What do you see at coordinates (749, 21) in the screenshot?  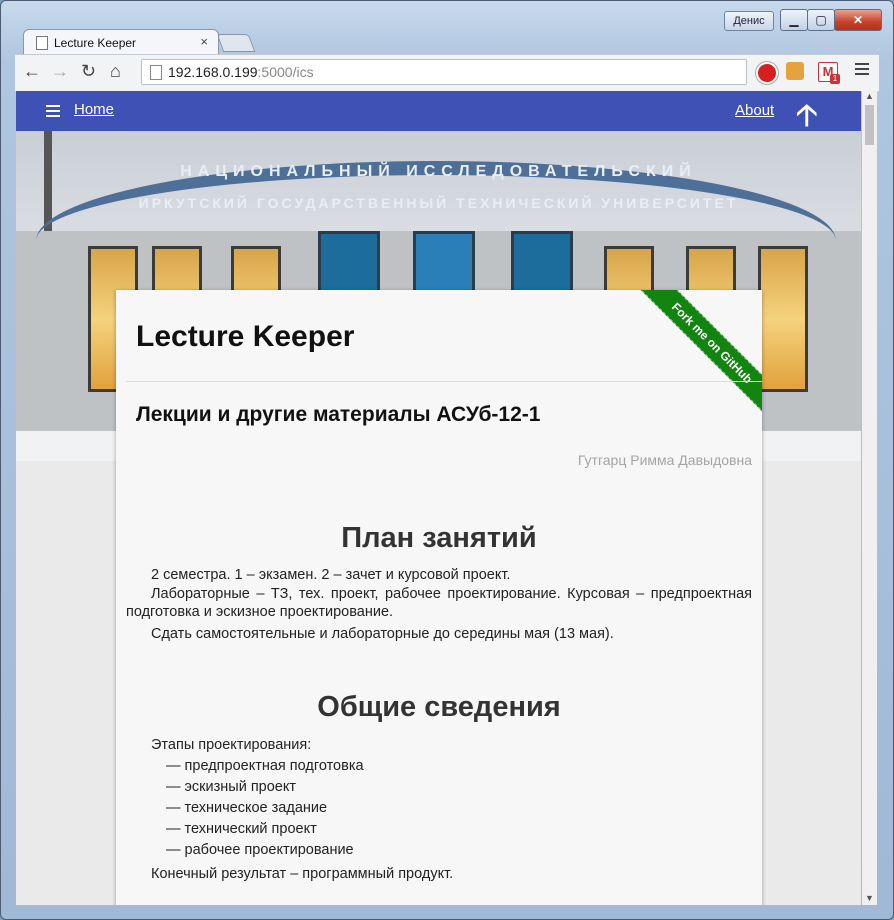 I see `profile-button: Денис` at bounding box center [749, 21].